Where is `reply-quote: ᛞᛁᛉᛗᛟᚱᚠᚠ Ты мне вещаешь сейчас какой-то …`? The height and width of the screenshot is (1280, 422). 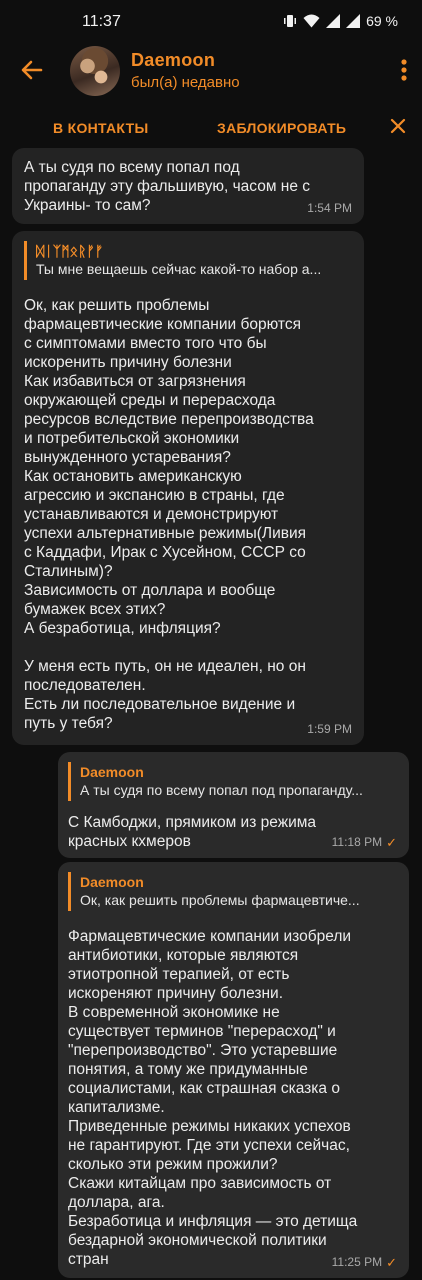 reply-quote: ᛞᛁᛉᛗᛟᚱᚠᚠ Ты мне вещаешь сейчас какой-то … is located at coordinates (188, 260).